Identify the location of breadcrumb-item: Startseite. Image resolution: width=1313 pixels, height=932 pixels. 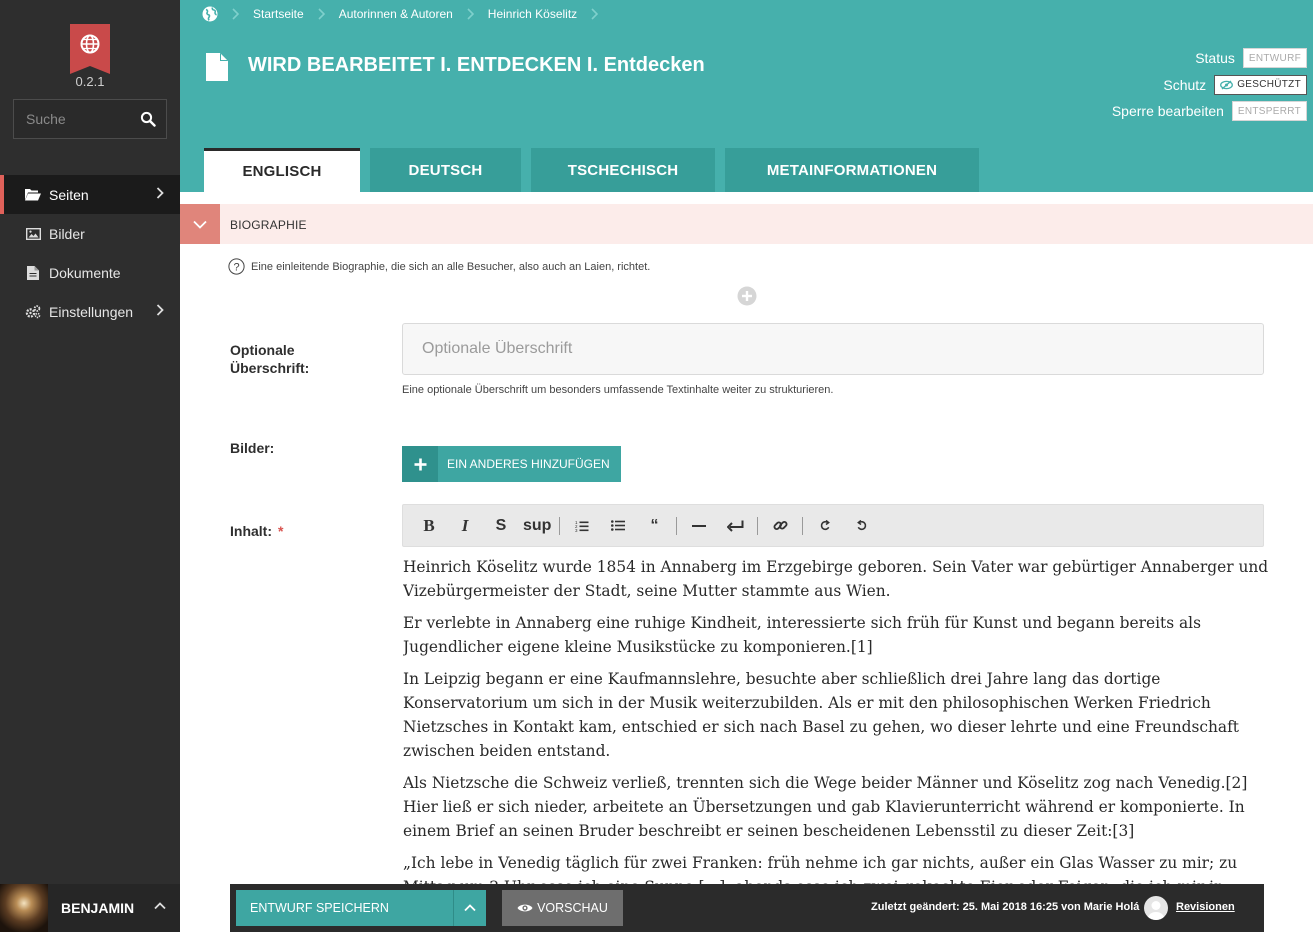
(278, 14).